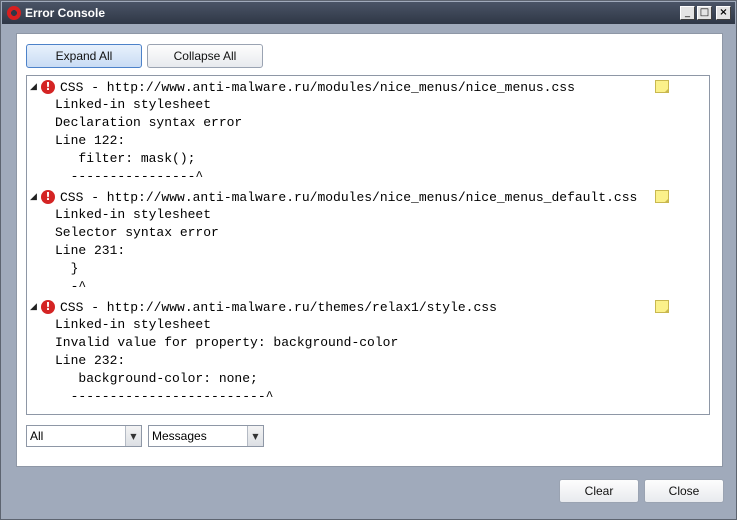  I want to click on clear-button: Clear, so click(599, 491).